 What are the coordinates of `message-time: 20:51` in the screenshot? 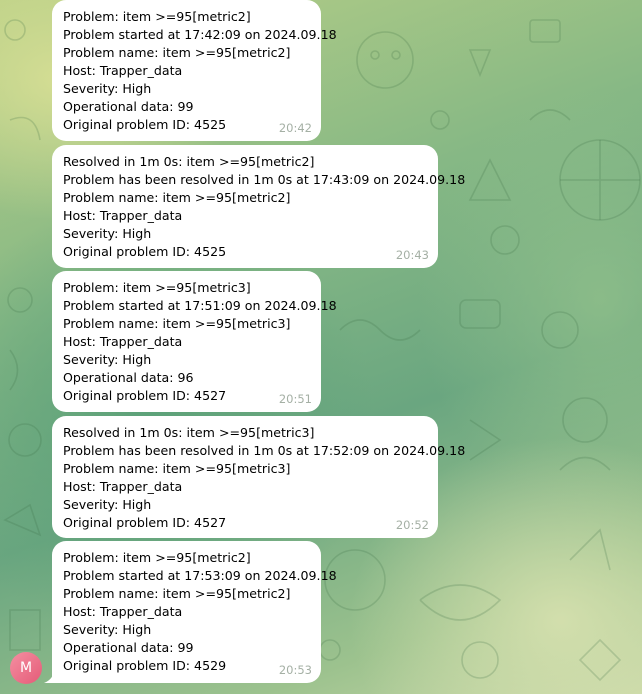 It's located at (295, 399).